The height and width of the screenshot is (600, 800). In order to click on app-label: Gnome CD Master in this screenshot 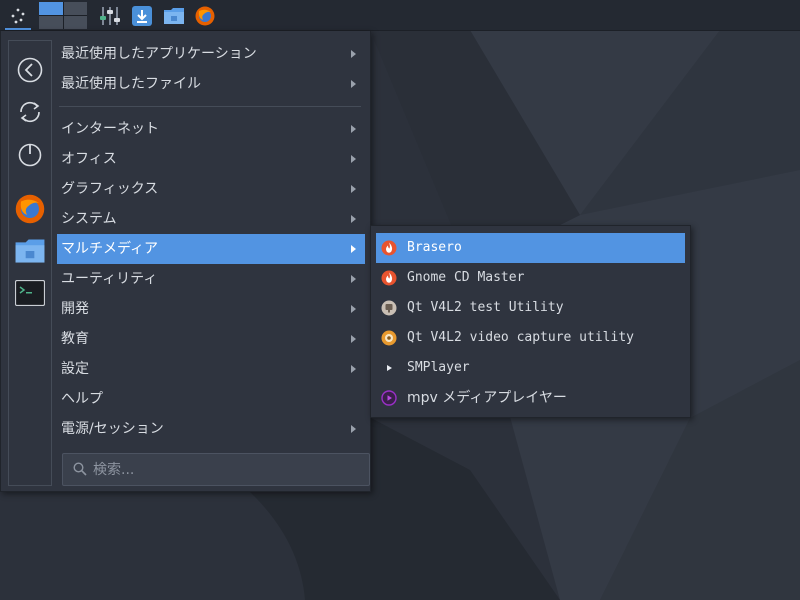, I will do `click(466, 277)`.